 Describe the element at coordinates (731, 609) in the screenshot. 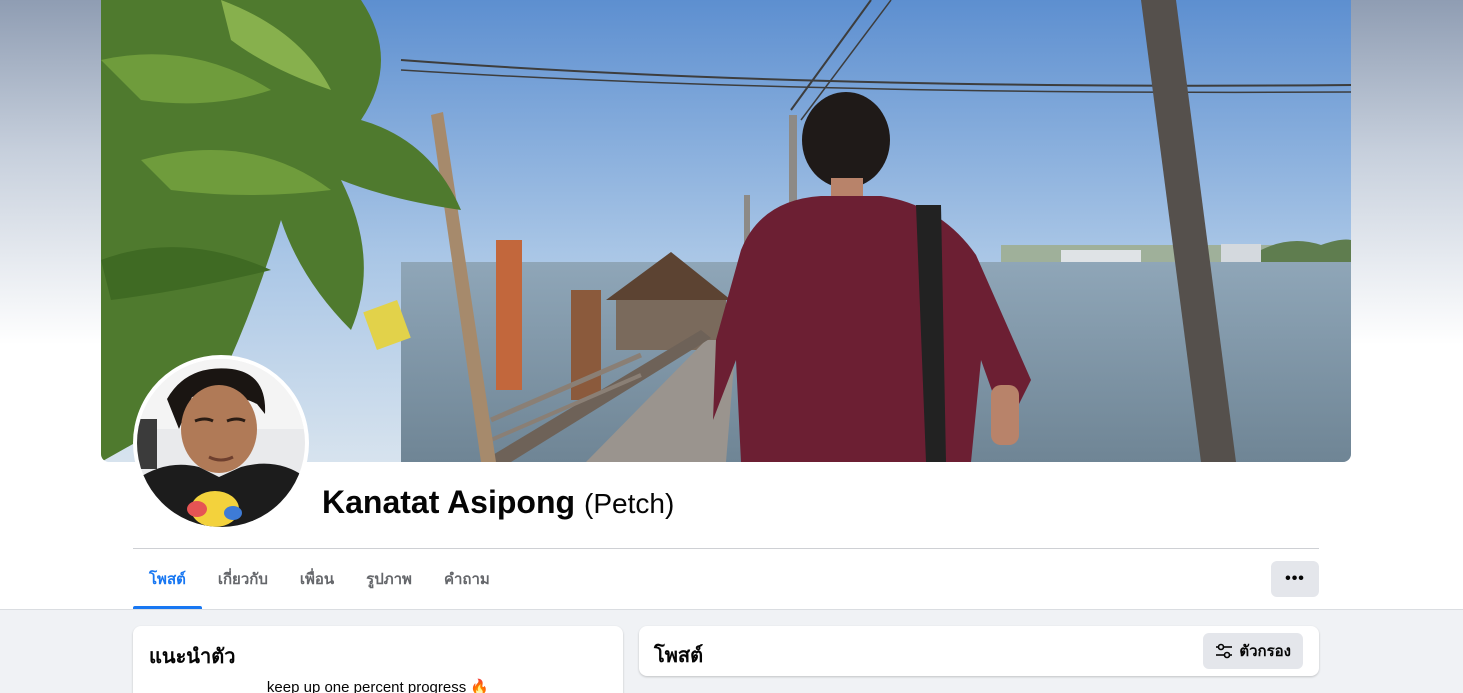

I see `header-bottom-border` at that location.